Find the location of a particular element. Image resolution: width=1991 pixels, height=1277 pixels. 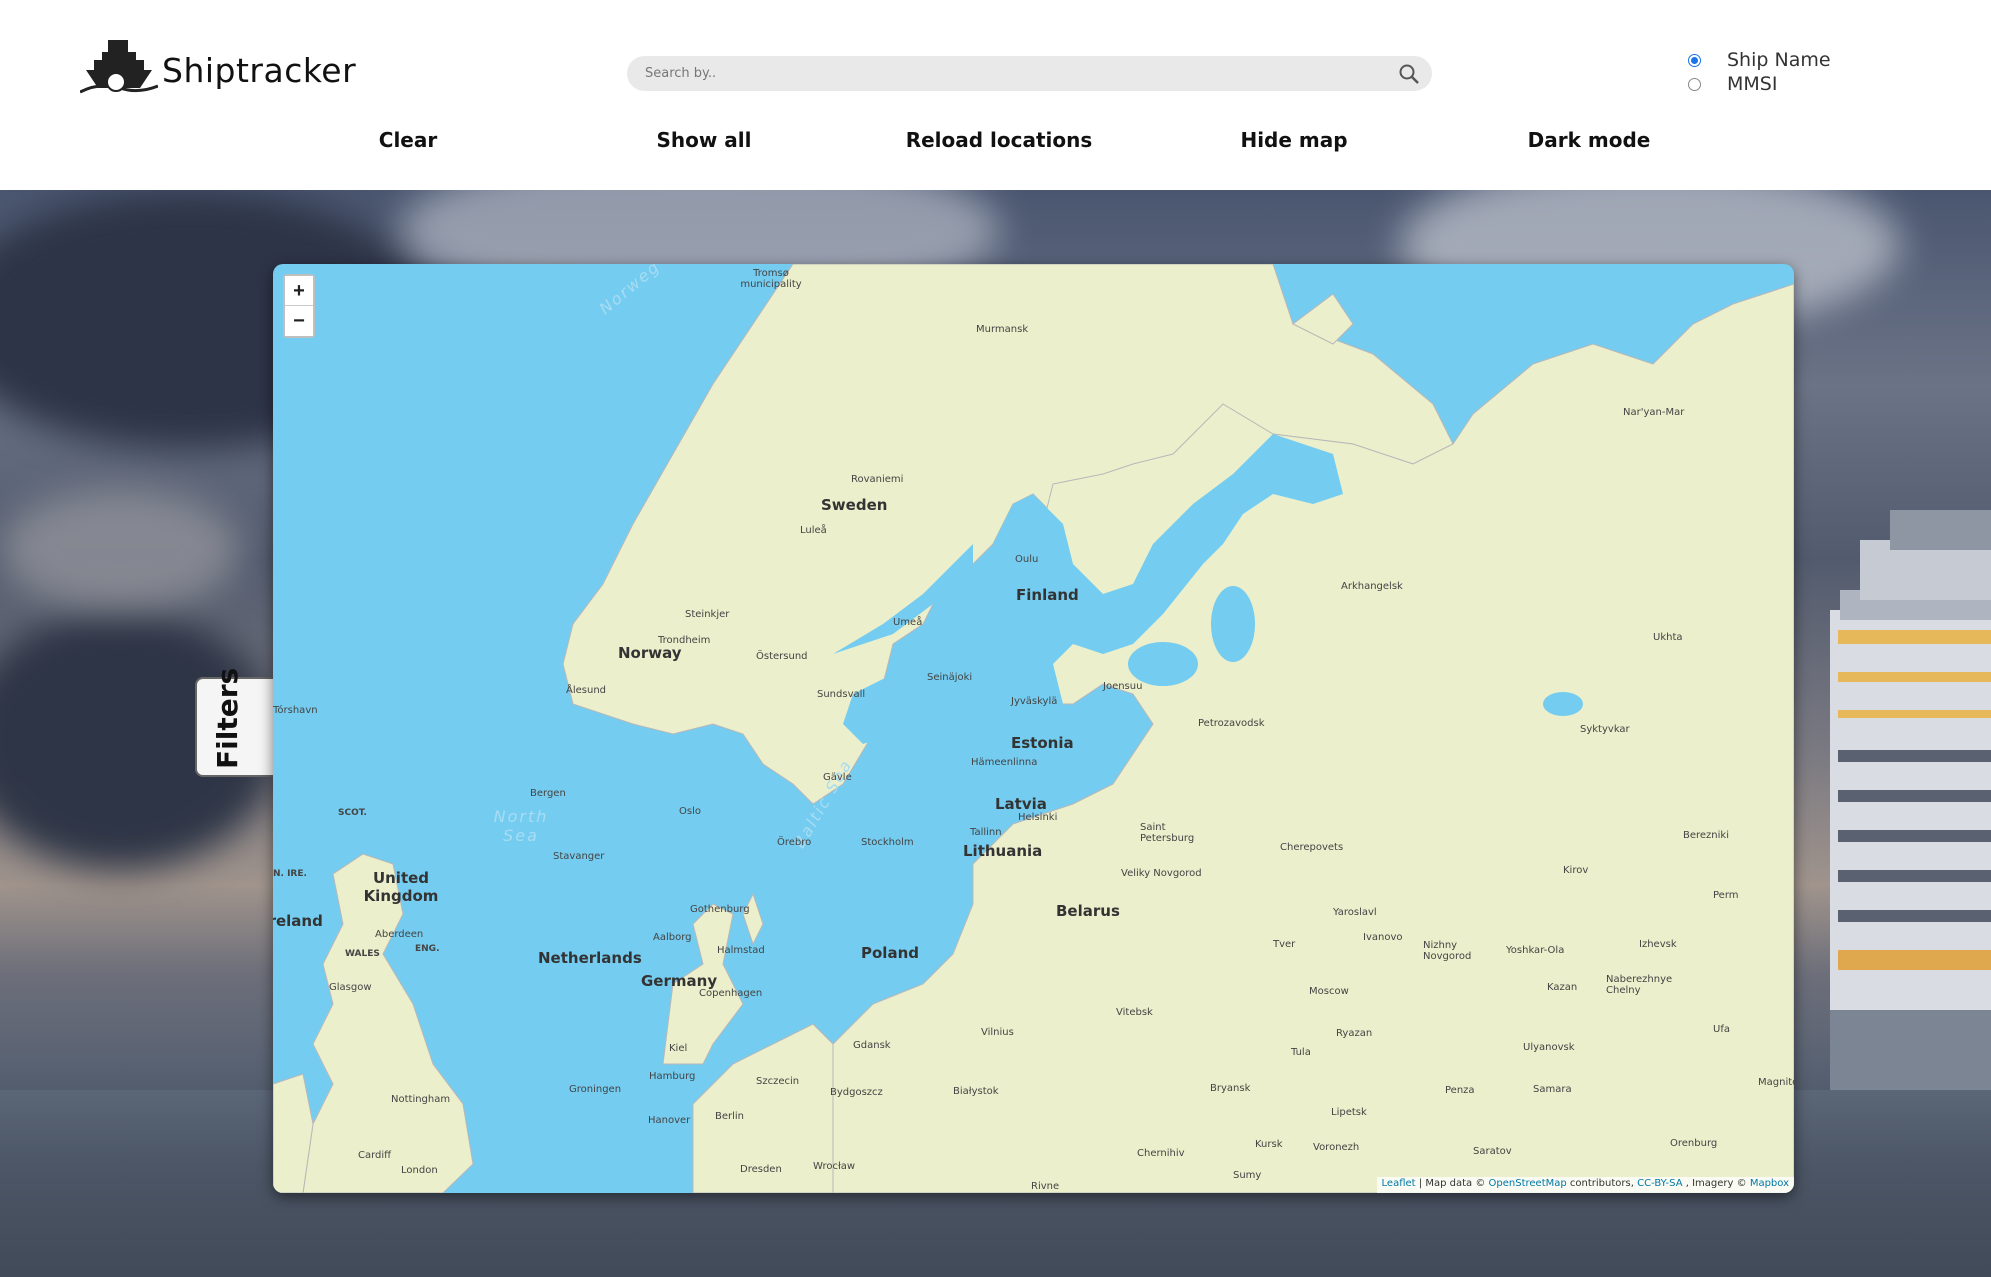

city-yoshkar-ola: Yoshkar-Ola is located at coordinates (1535, 950).